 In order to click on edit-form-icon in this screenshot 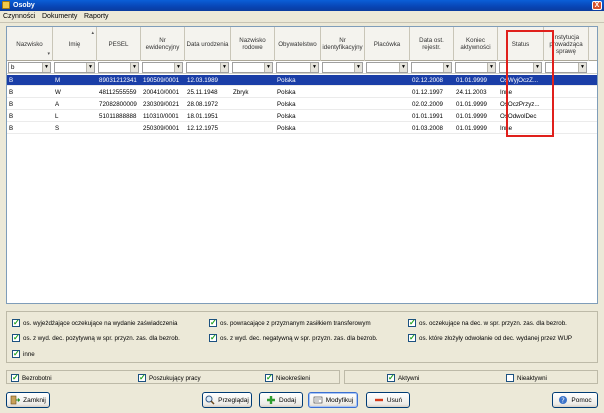, I will do `click(318, 400)`.